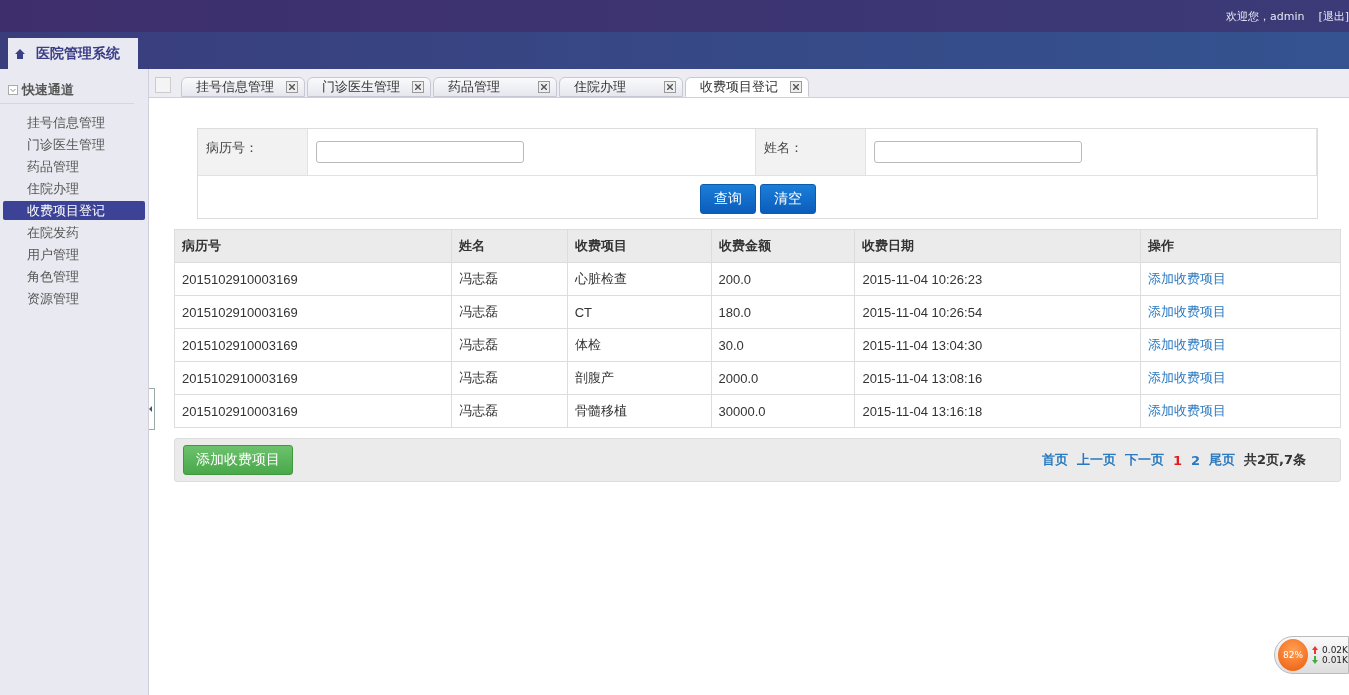 The image size is (1349, 695). I want to click on tab: 门诊医生管理, so click(369, 87).